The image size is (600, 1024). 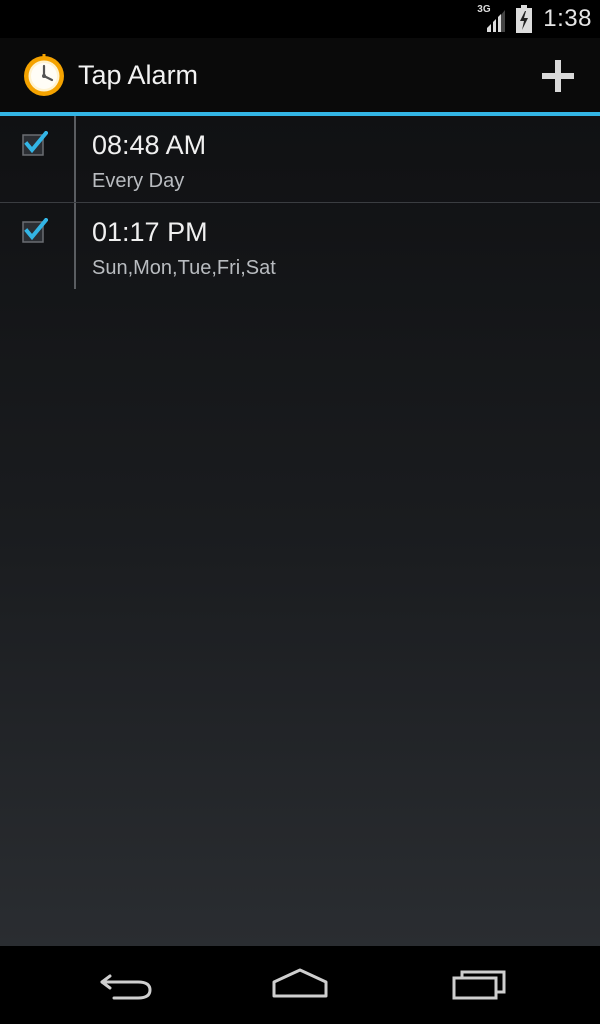 I want to click on status-icons: 3G 1:38, so click(x=534, y=19).